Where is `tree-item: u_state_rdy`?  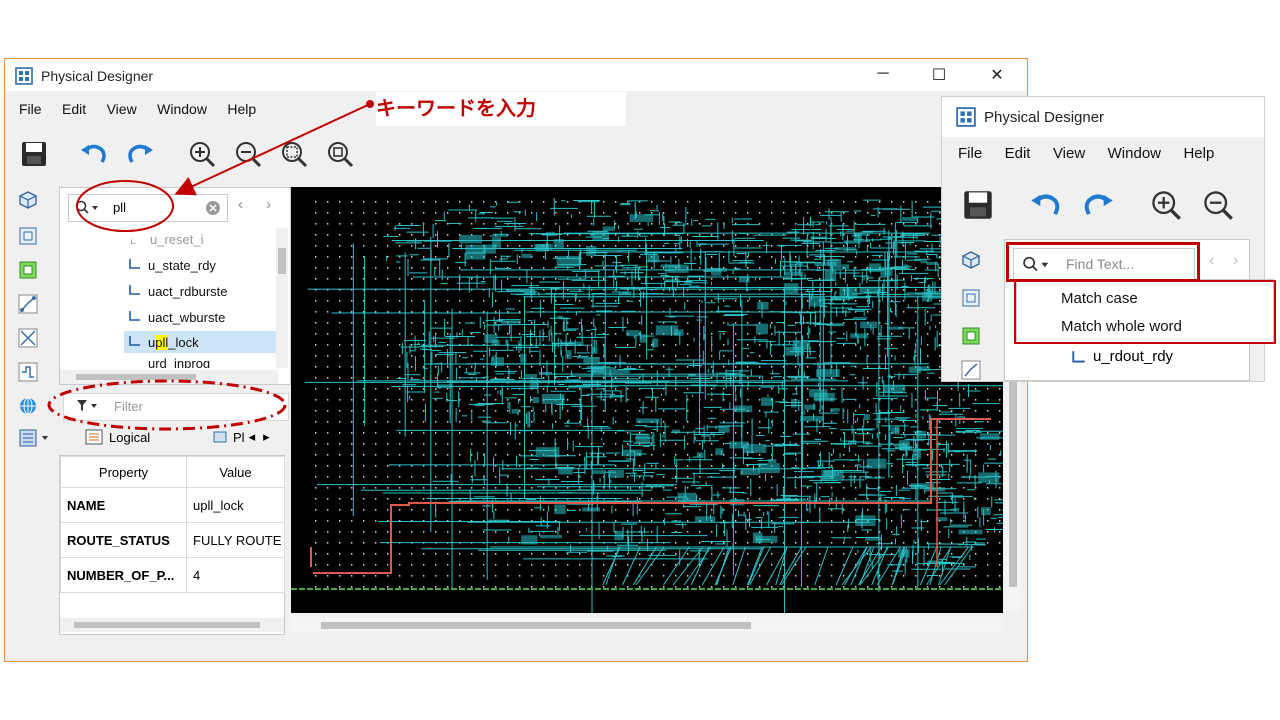 tree-item: u_state_rdy is located at coordinates (172, 265).